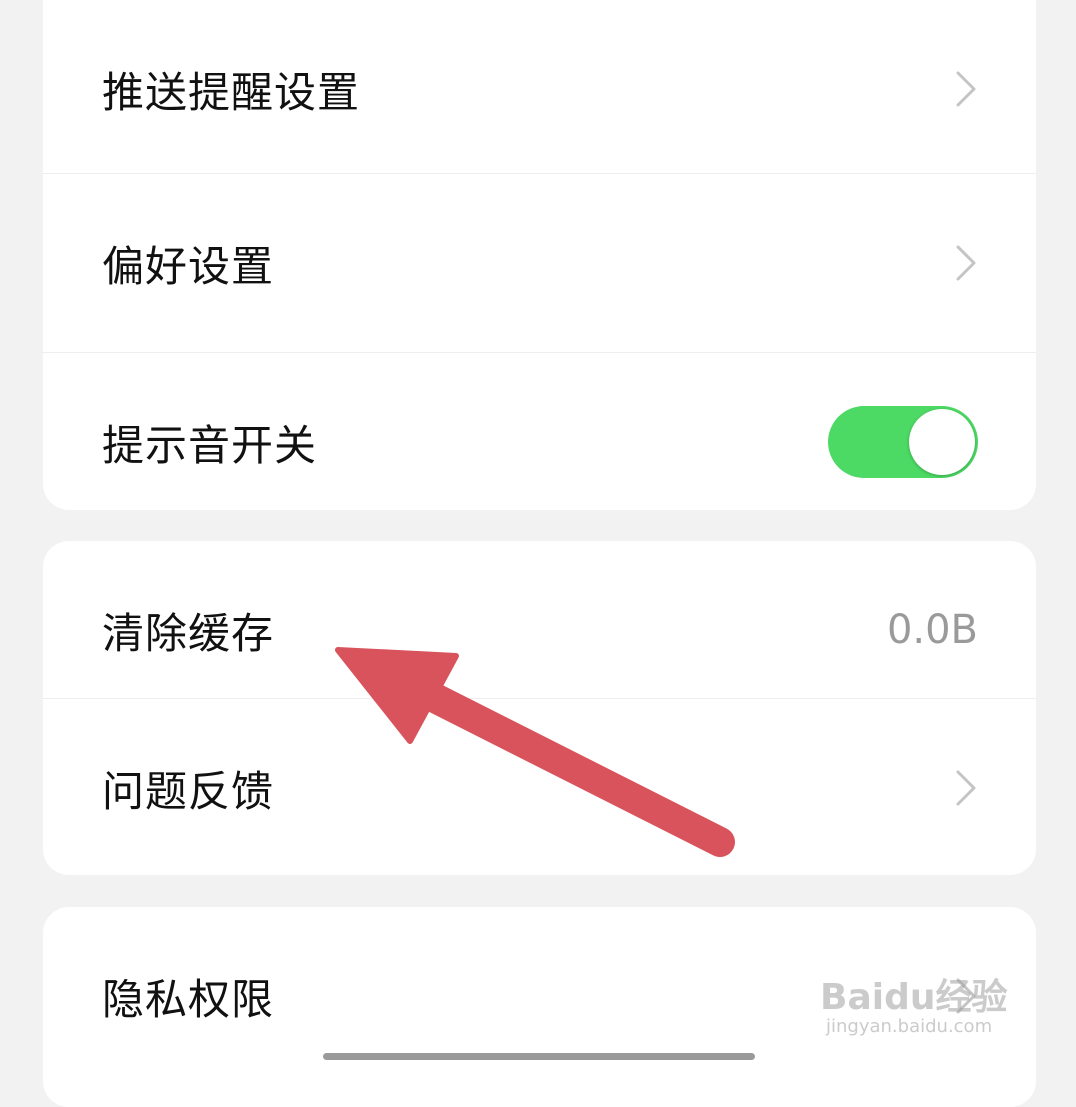  What do you see at coordinates (539, 89) in the screenshot?
I see `push-reminder-settings-row: 推送提醒设置` at bounding box center [539, 89].